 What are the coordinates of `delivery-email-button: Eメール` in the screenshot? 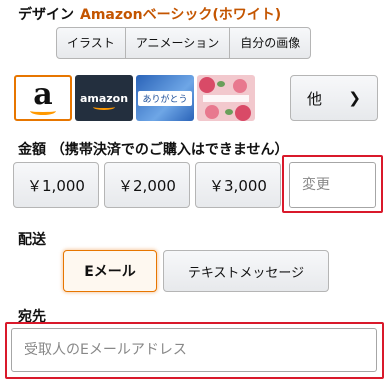 It's located at (110, 271).